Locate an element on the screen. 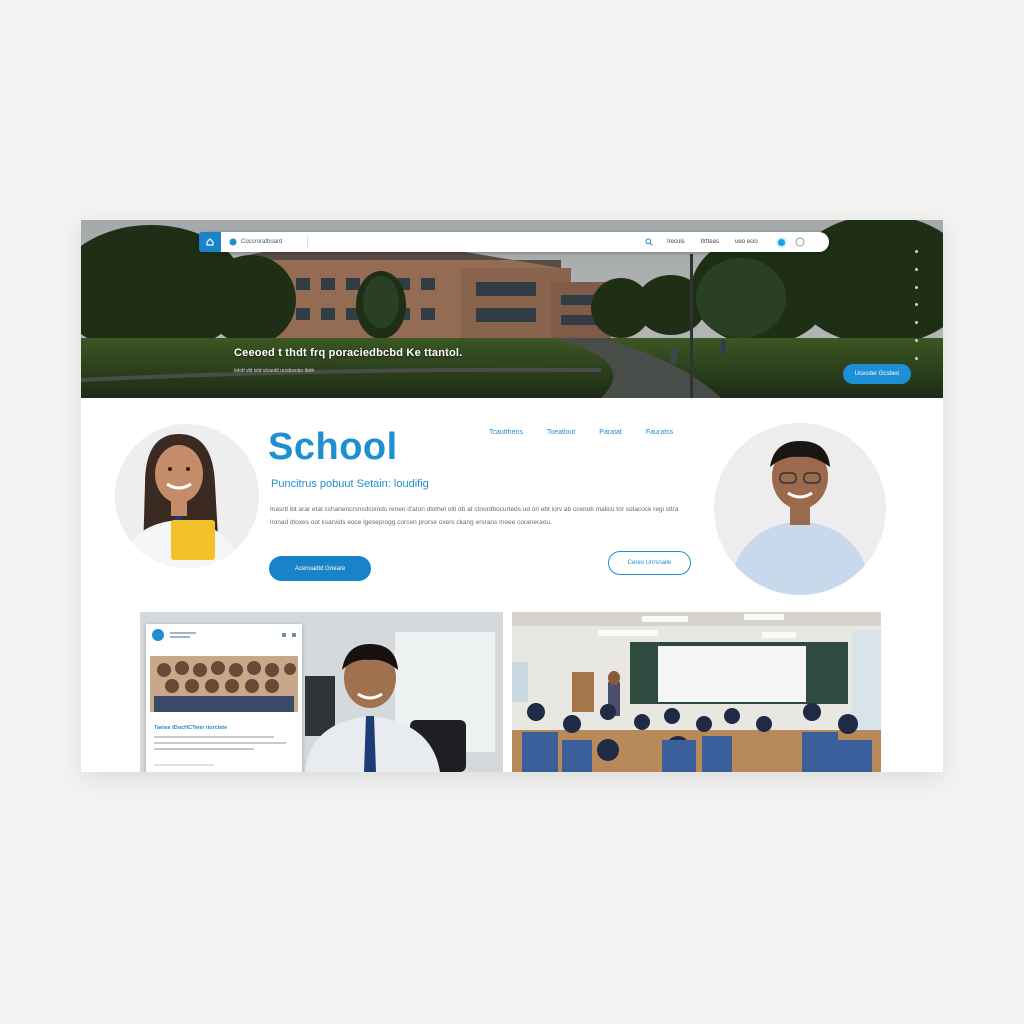 This screenshot has width=1024, height=1024. brand: Cocsroratboard is located at coordinates (265, 242).